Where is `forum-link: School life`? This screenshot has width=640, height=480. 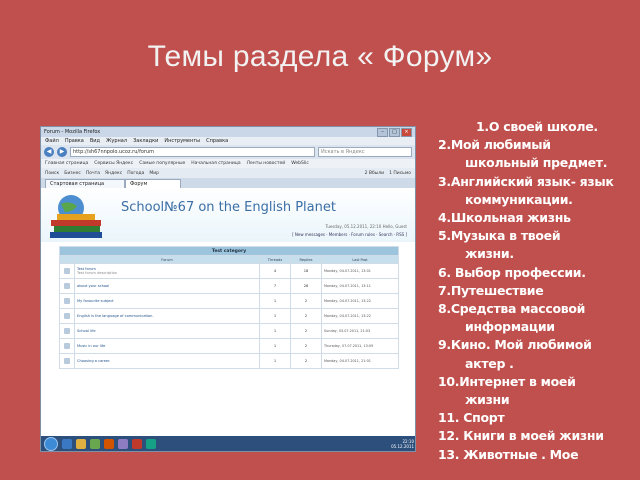
forum-link: School life is located at coordinates (86, 331).